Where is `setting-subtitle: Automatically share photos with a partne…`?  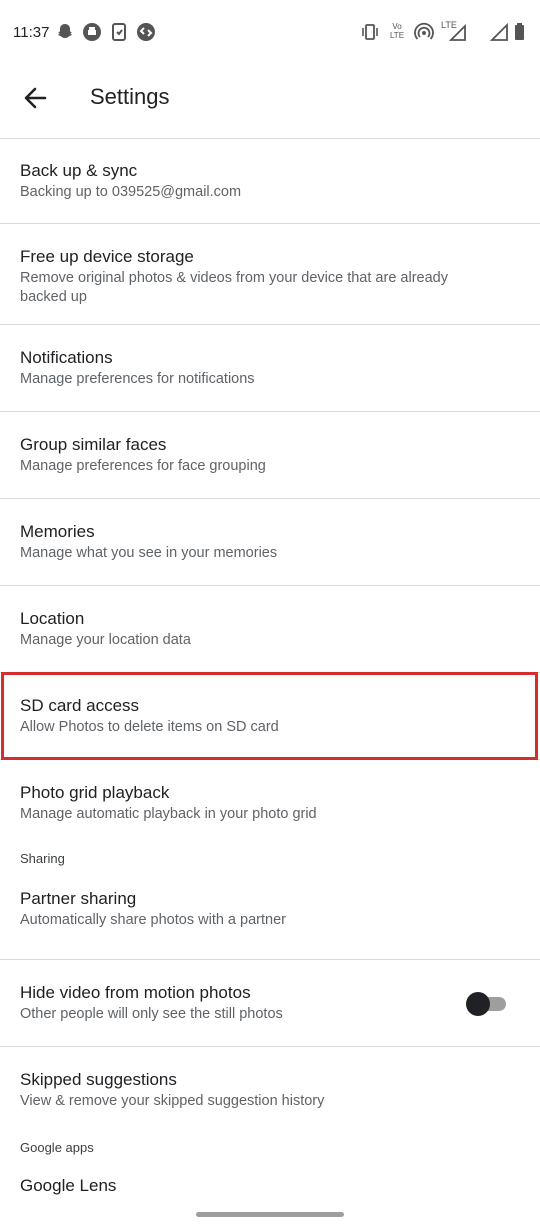 setting-subtitle: Automatically share photos with a partne… is located at coordinates (153, 920).